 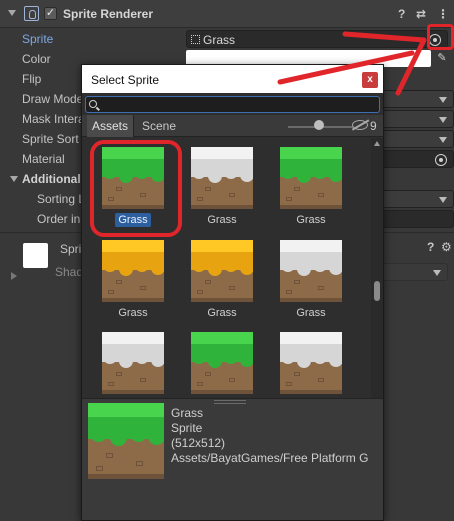 What do you see at coordinates (93, 104) in the screenshot?
I see `search-icon` at bounding box center [93, 104].